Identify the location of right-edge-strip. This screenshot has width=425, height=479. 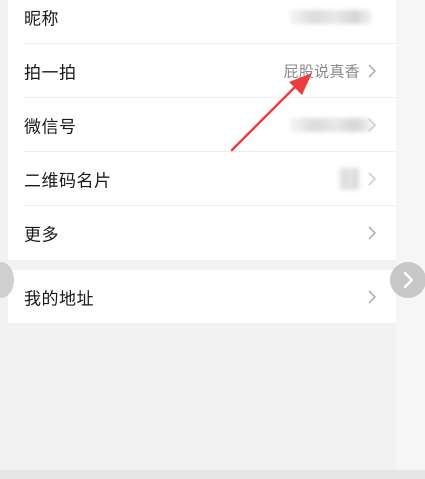
(410, 239).